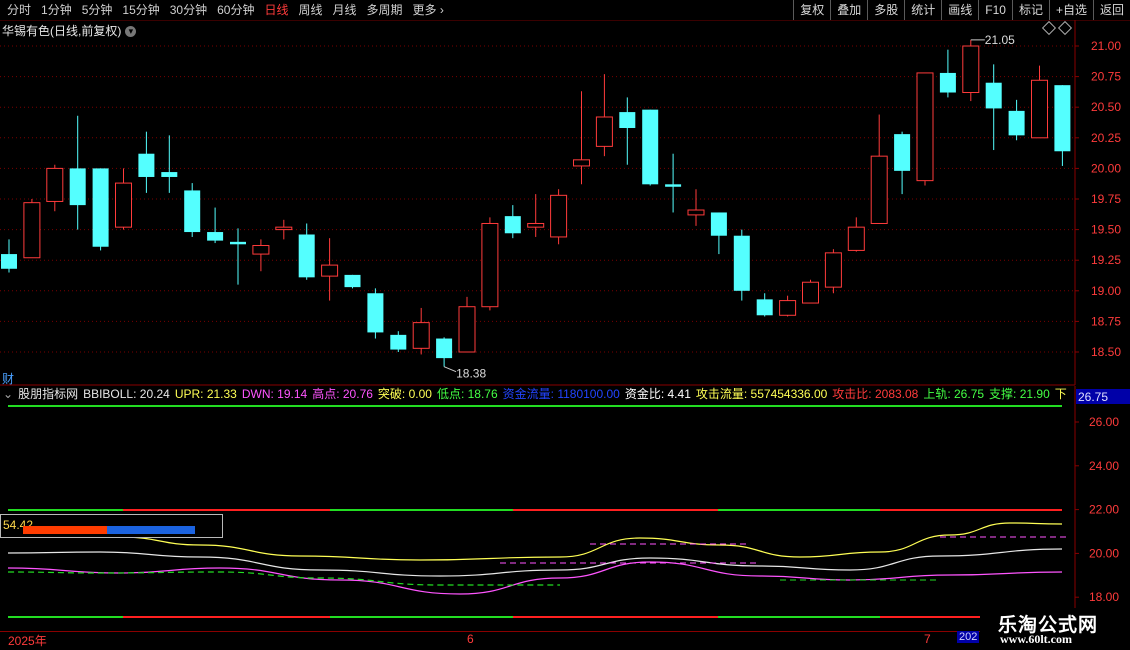 This screenshot has width=1130, height=650. I want to click on price-axis-label-5: 19.75, so click(1106, 199).